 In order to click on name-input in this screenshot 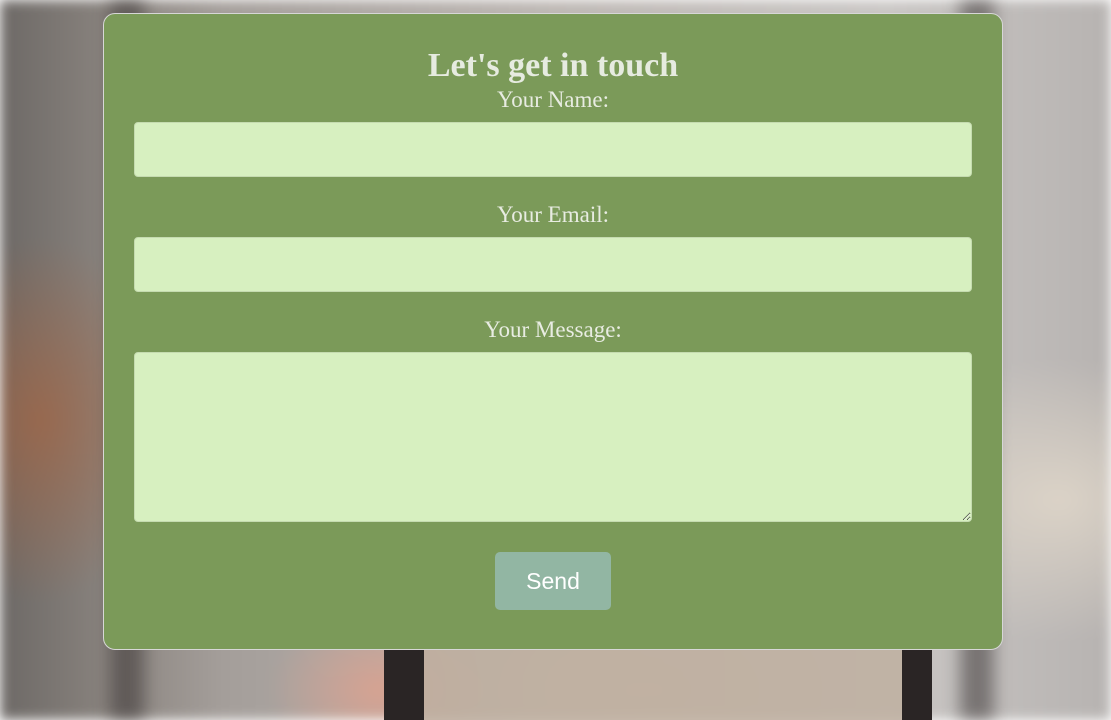, I will do `click(553, 149)`.